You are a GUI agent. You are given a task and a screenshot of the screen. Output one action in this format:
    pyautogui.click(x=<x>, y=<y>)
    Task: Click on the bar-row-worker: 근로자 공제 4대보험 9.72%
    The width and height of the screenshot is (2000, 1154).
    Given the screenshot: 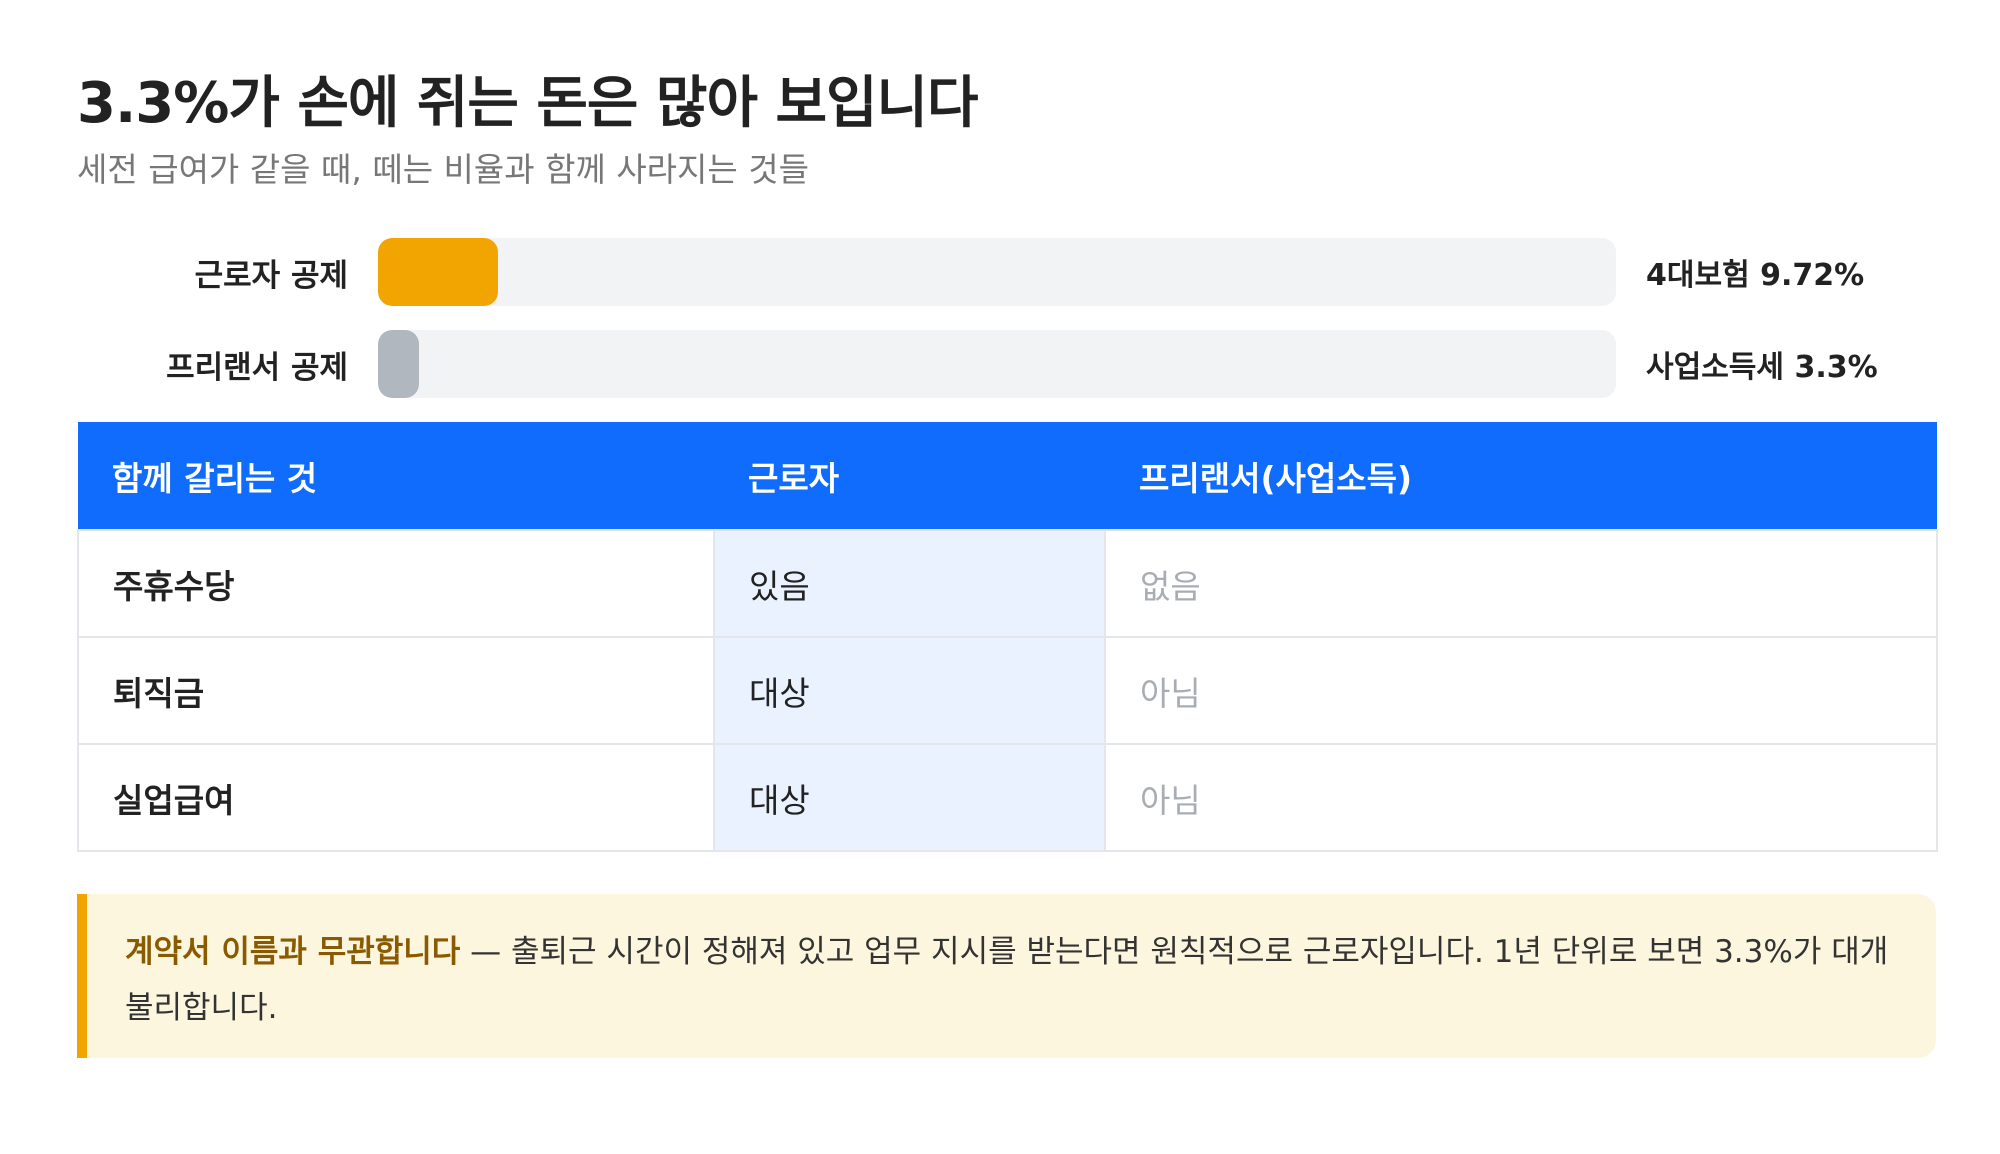 What is the action you would take?
    pyautogui.click(x=1000, y=272)
    